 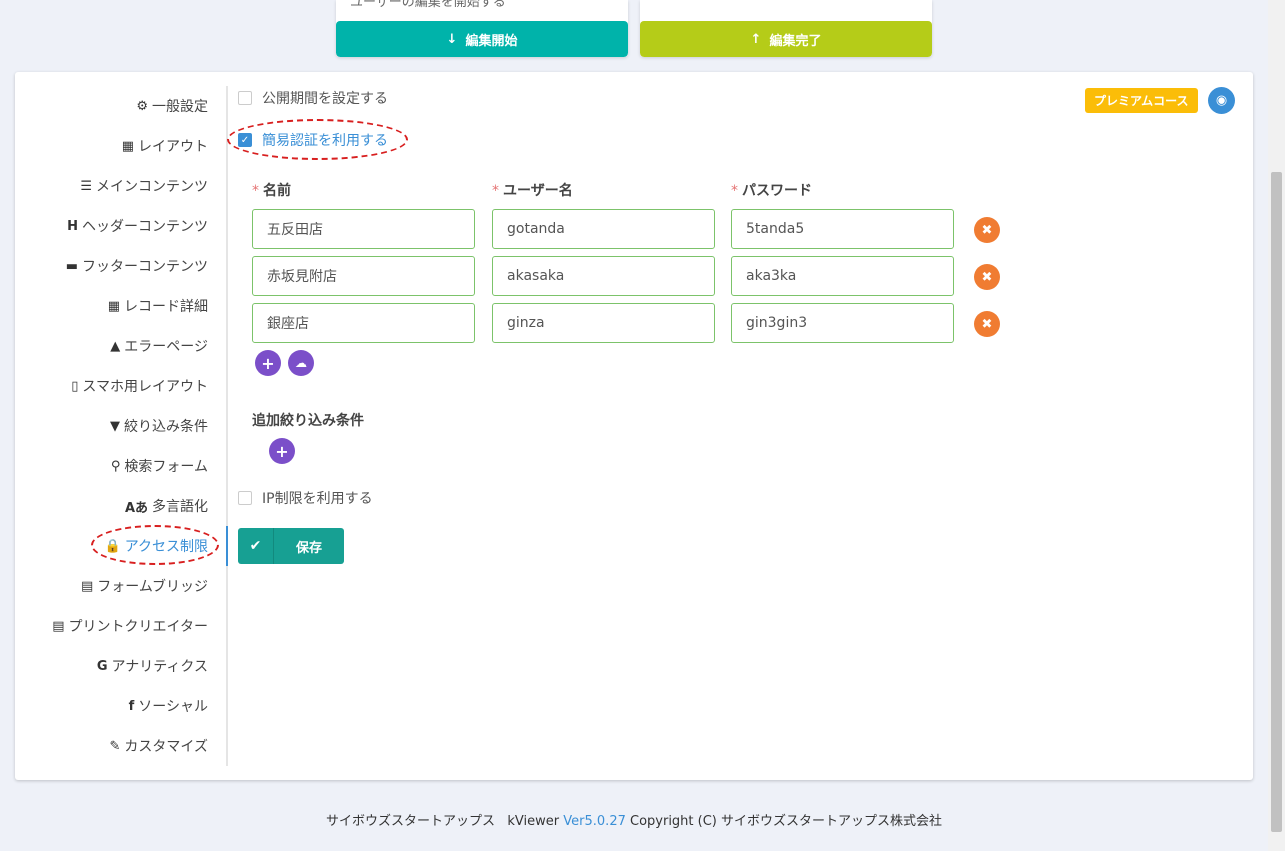 What do you see at coordinates (115, 426) in the screenshot?
I see `sidebar-icon: ▼` at bounding box center [115, 426].